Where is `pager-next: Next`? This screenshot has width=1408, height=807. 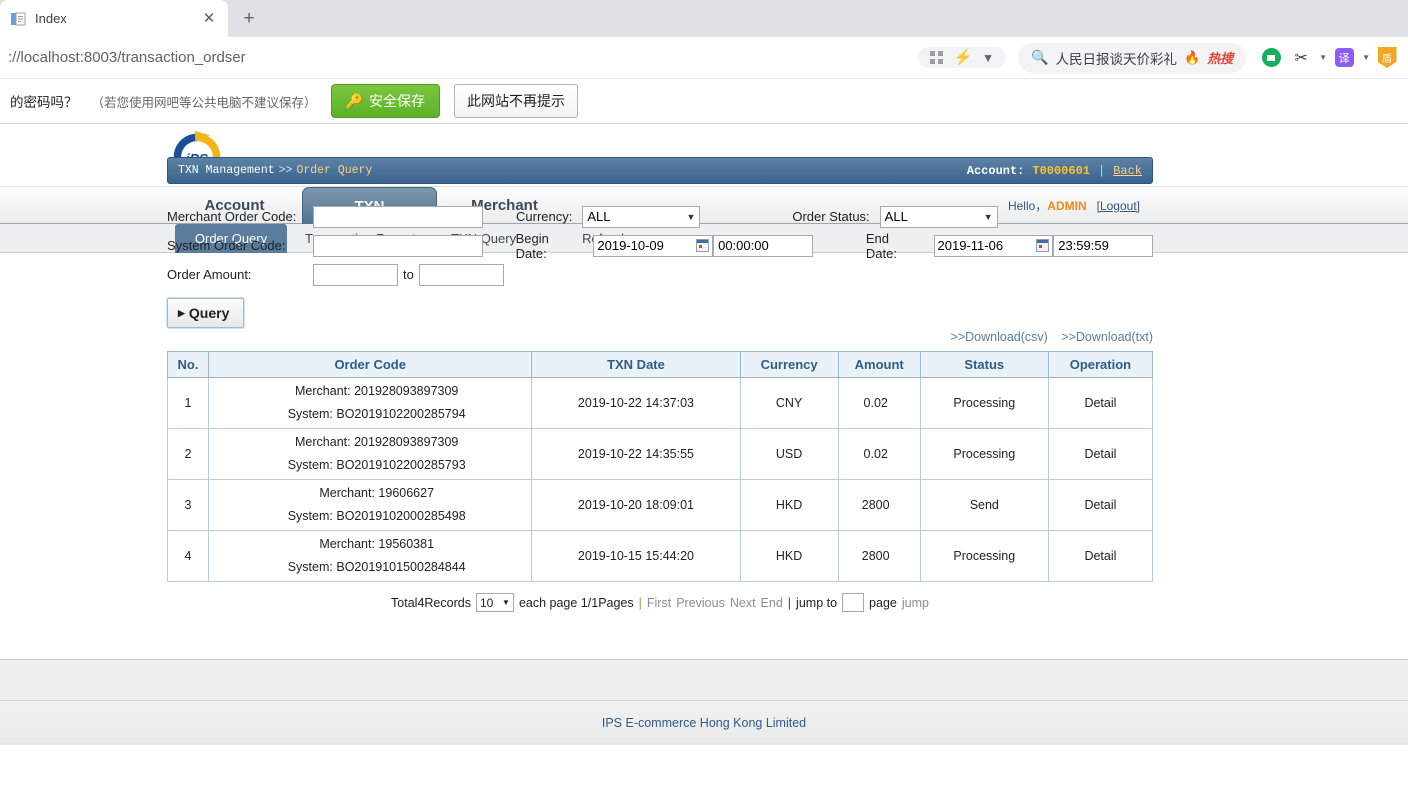
pager-next: Next is located at coordinates (743, 603).